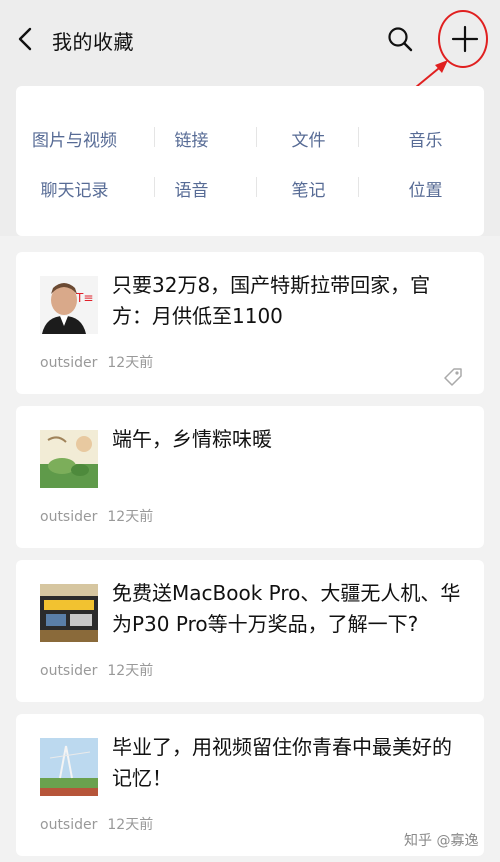 The height and width of the screenshot is (862, 500). What do you see at coordinates (93, 42) in the screenshot?
I see `page-title: 我的收藏` at bounding box center [93, 42].